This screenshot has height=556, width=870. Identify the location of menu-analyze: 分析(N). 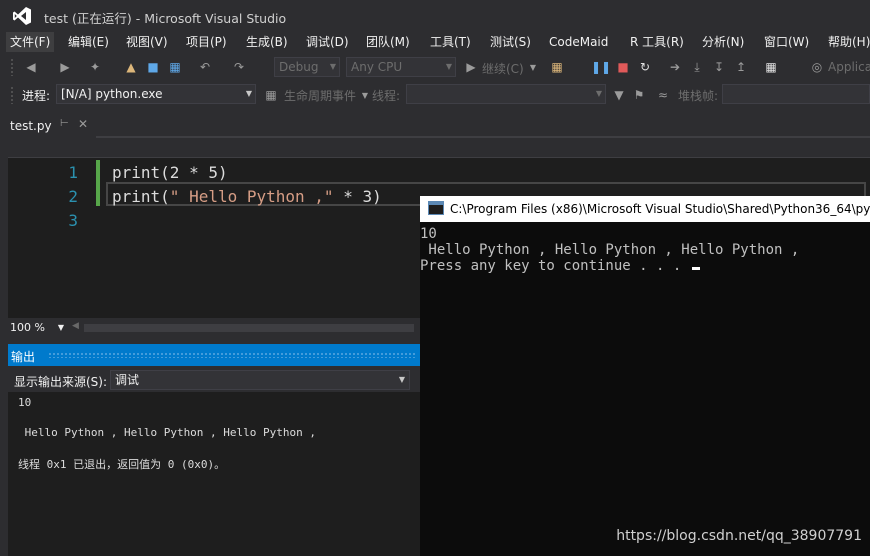
(723, 42).